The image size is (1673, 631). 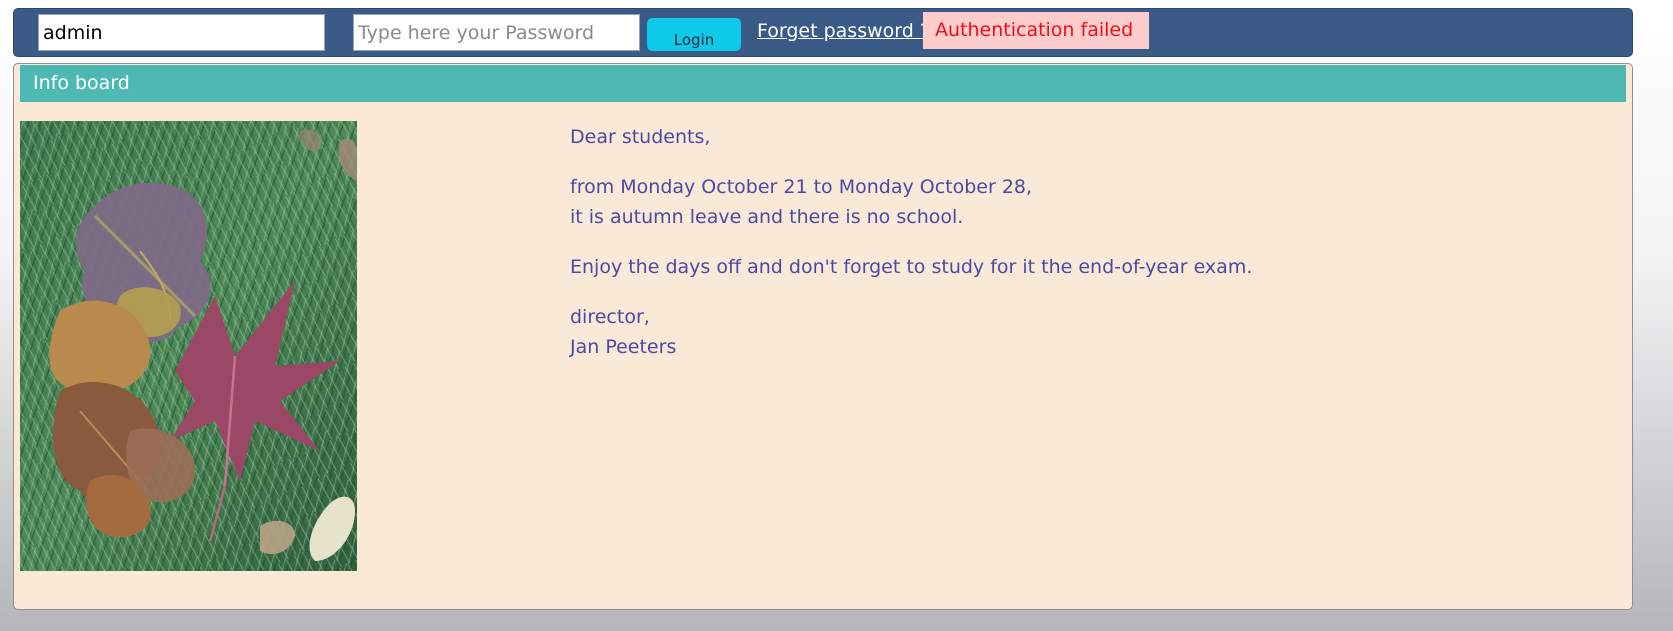 I want to click on username-input, so click(x=181, y=32).